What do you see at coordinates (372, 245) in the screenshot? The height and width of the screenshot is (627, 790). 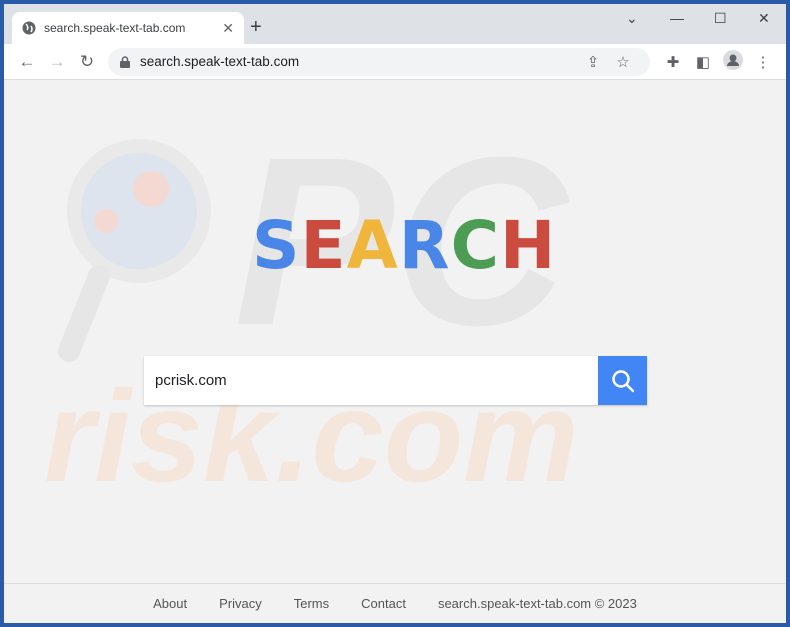 I see `logo-letter: A` at bounding box center [372, 245].